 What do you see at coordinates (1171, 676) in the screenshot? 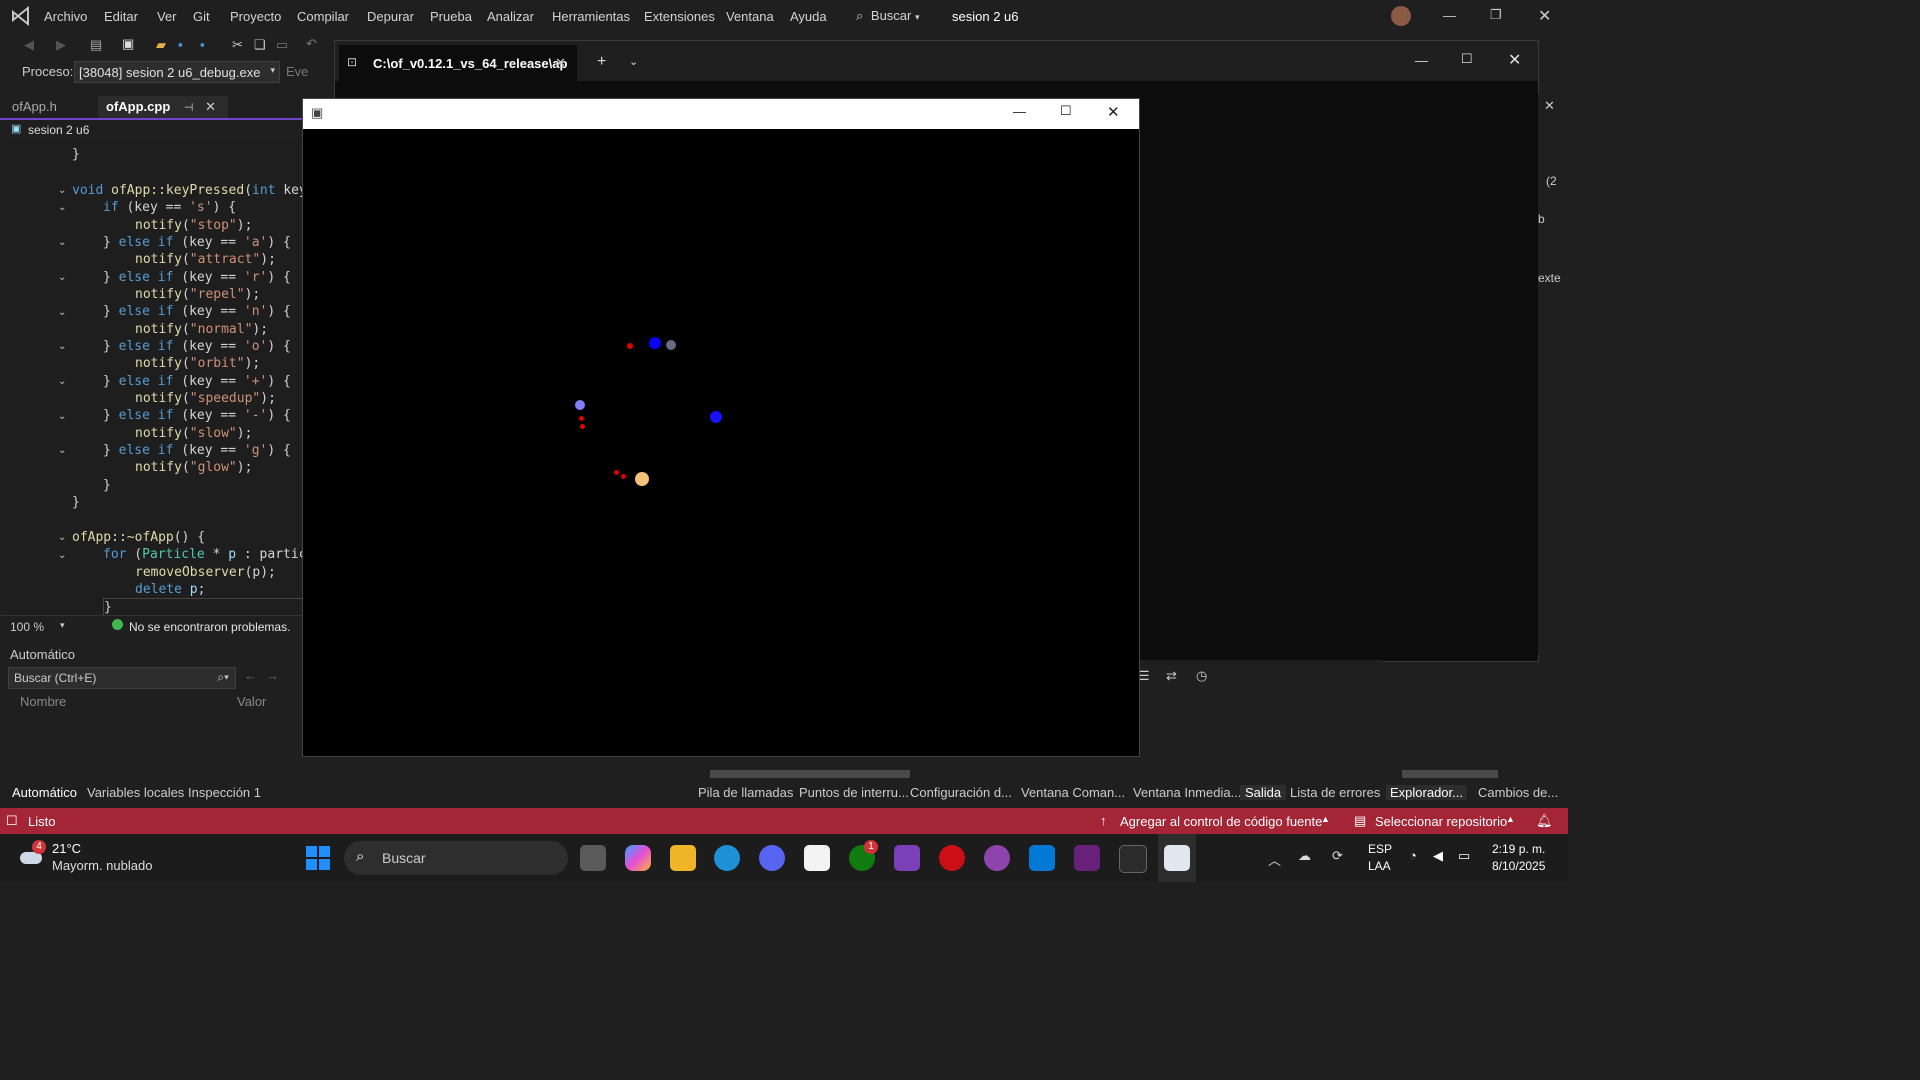
I see `wrap-icon: ⇄` at bounding box center [1171, 676].